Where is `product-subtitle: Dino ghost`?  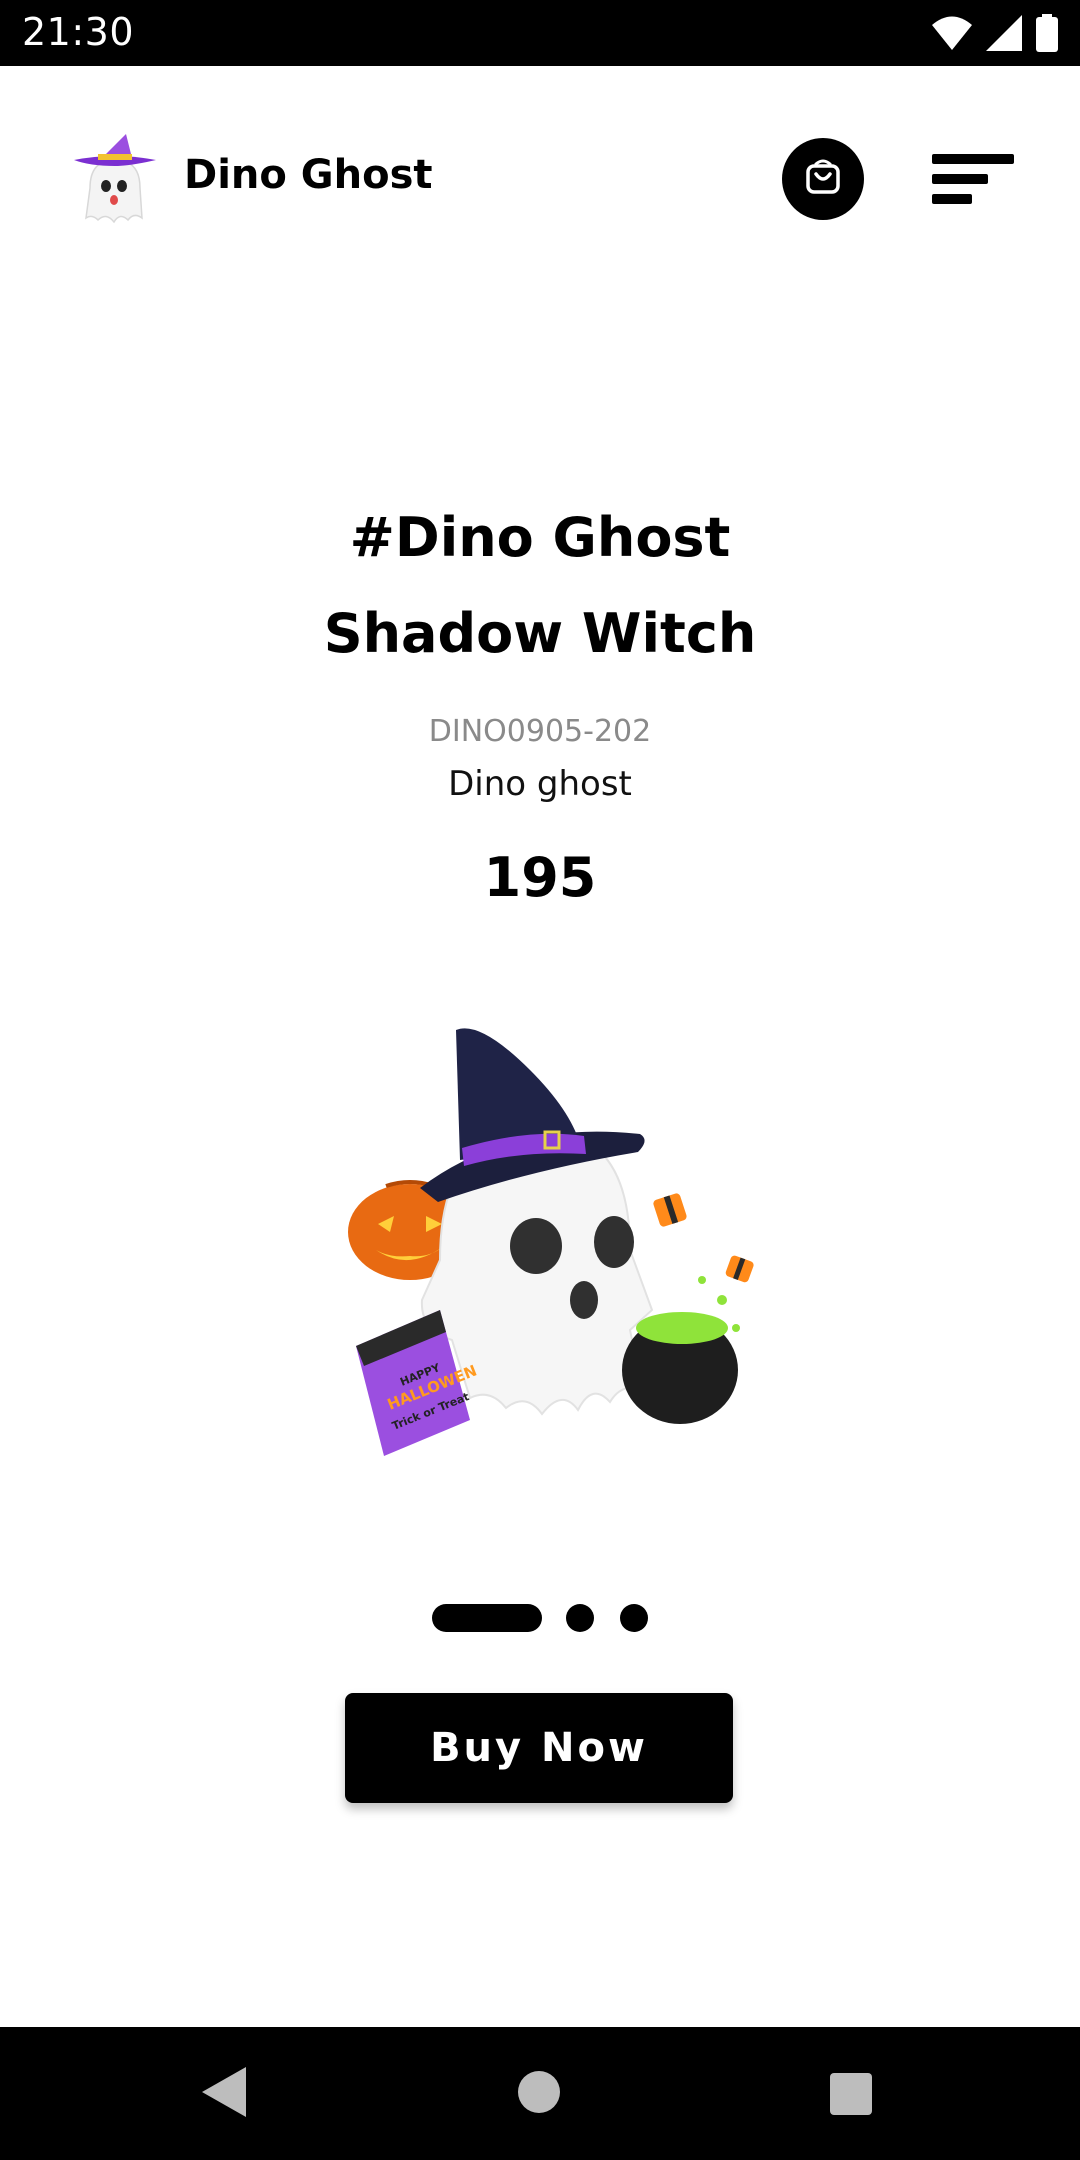 product-subtitle: Dino ghost is located at coordinates (540, 784).